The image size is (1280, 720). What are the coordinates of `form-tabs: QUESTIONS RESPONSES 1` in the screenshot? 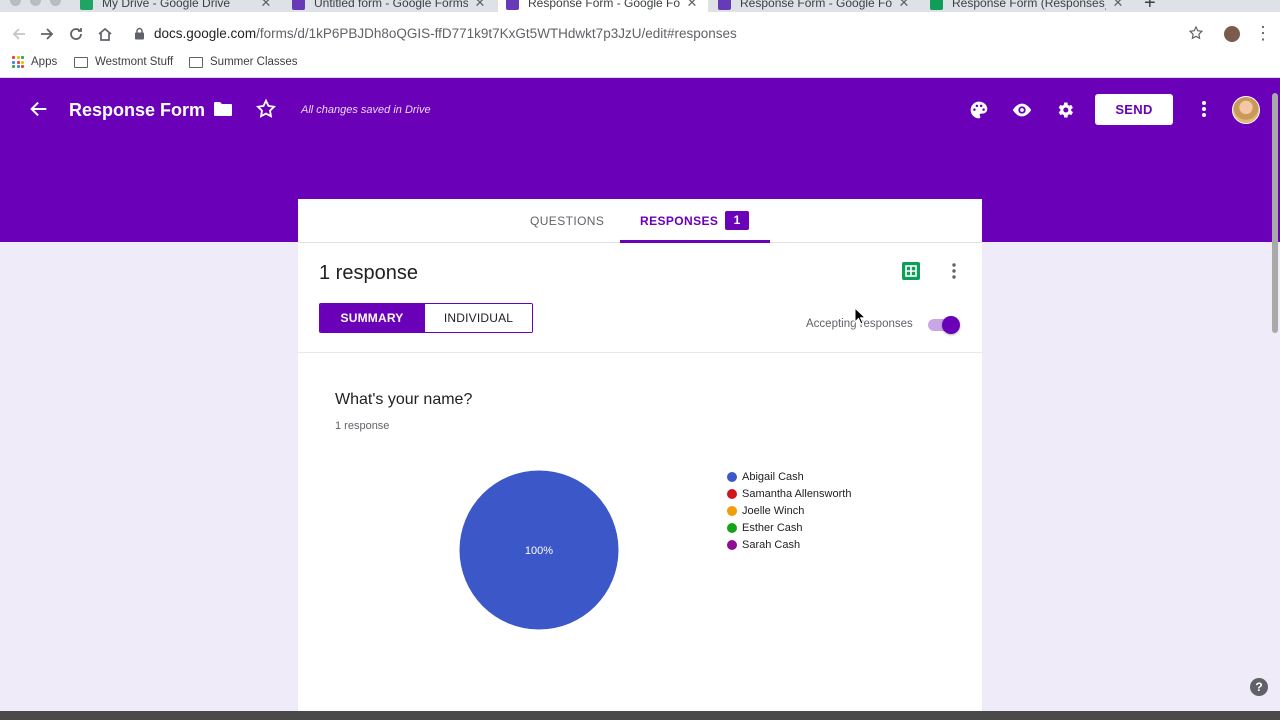 It's located at (640, 221).